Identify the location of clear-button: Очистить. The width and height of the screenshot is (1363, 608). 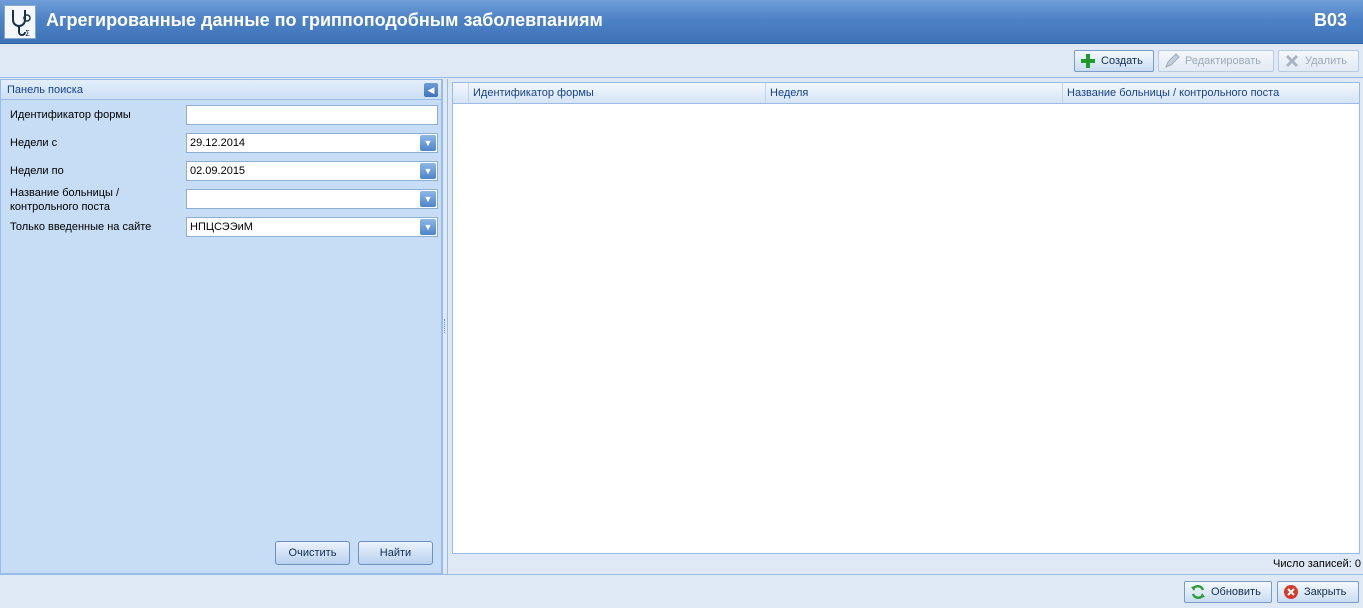
(312, 553).